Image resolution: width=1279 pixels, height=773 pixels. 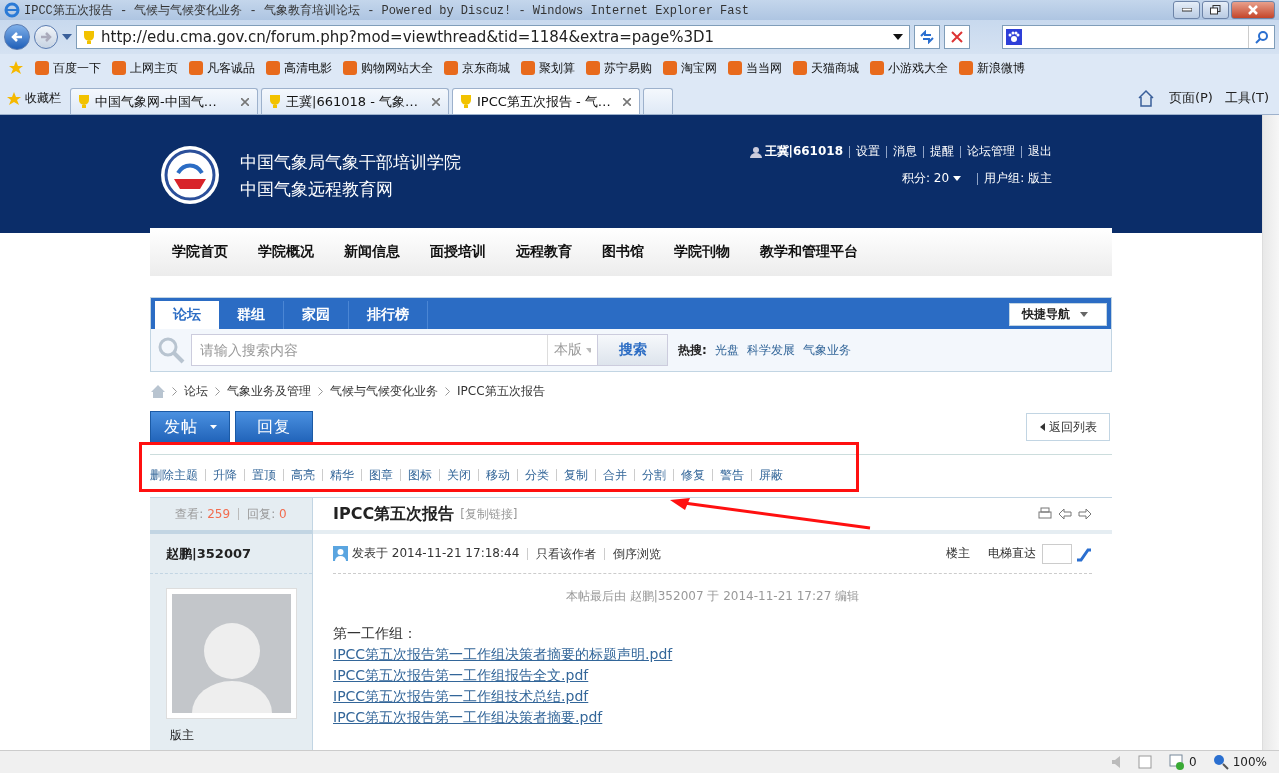 I want to click on caret-icon, so click(x=588, y=350).